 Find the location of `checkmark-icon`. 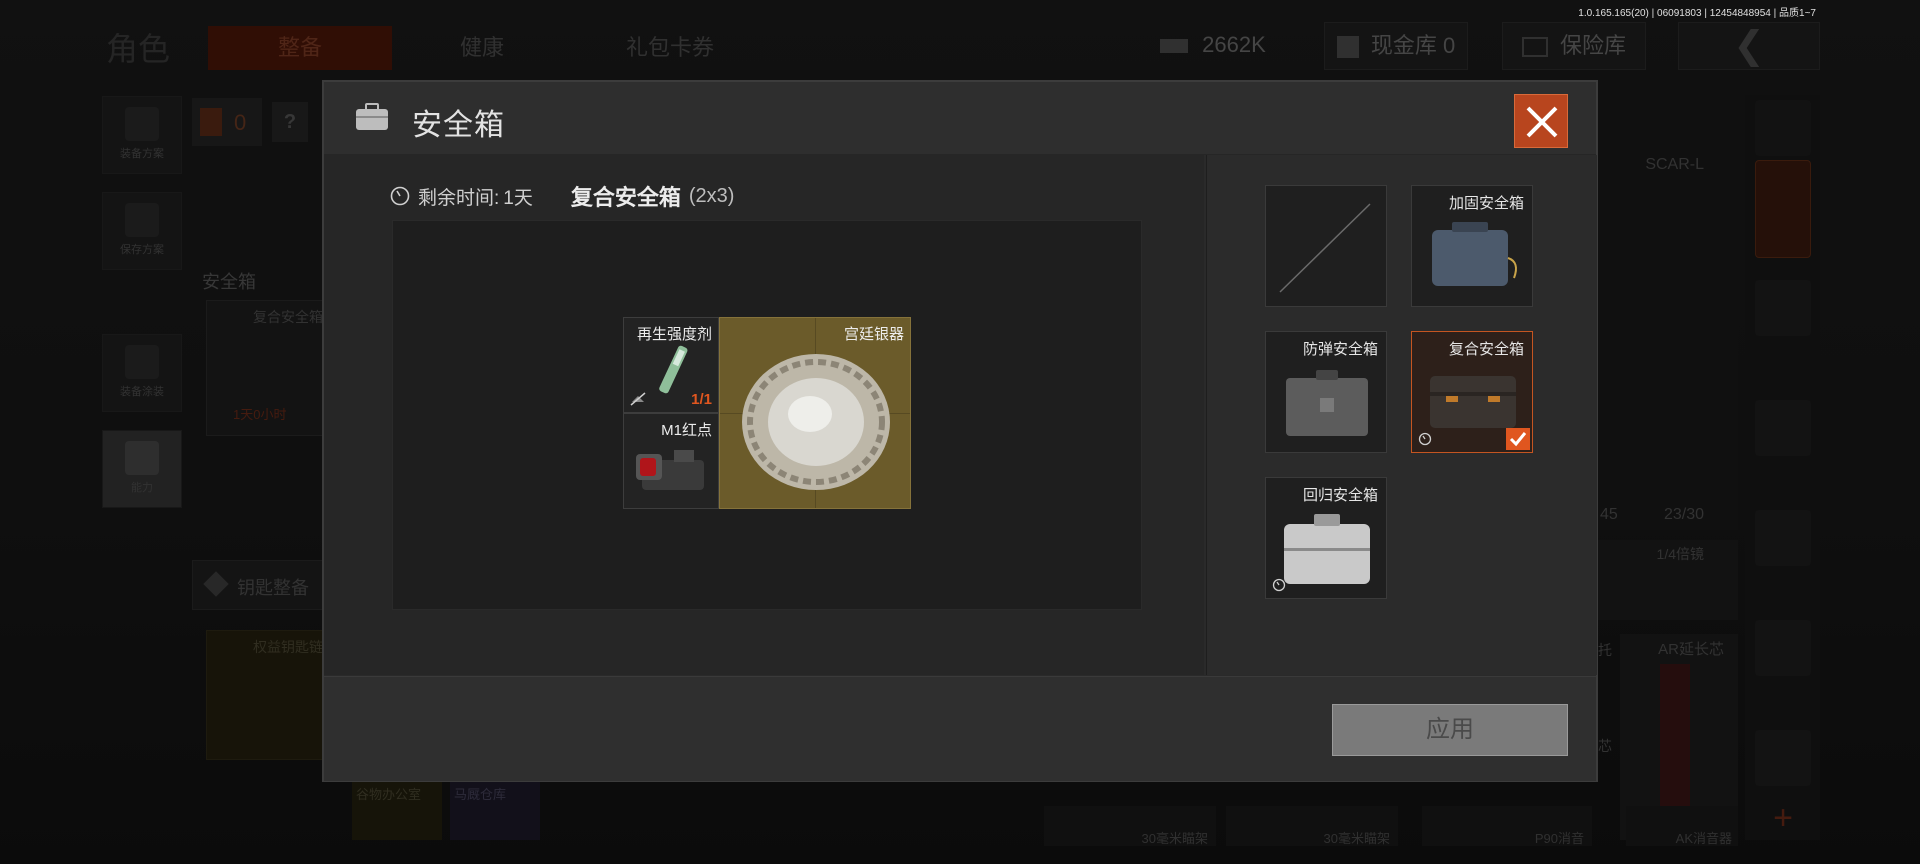

checkmark-icon is located at coordinates (1518, 439).